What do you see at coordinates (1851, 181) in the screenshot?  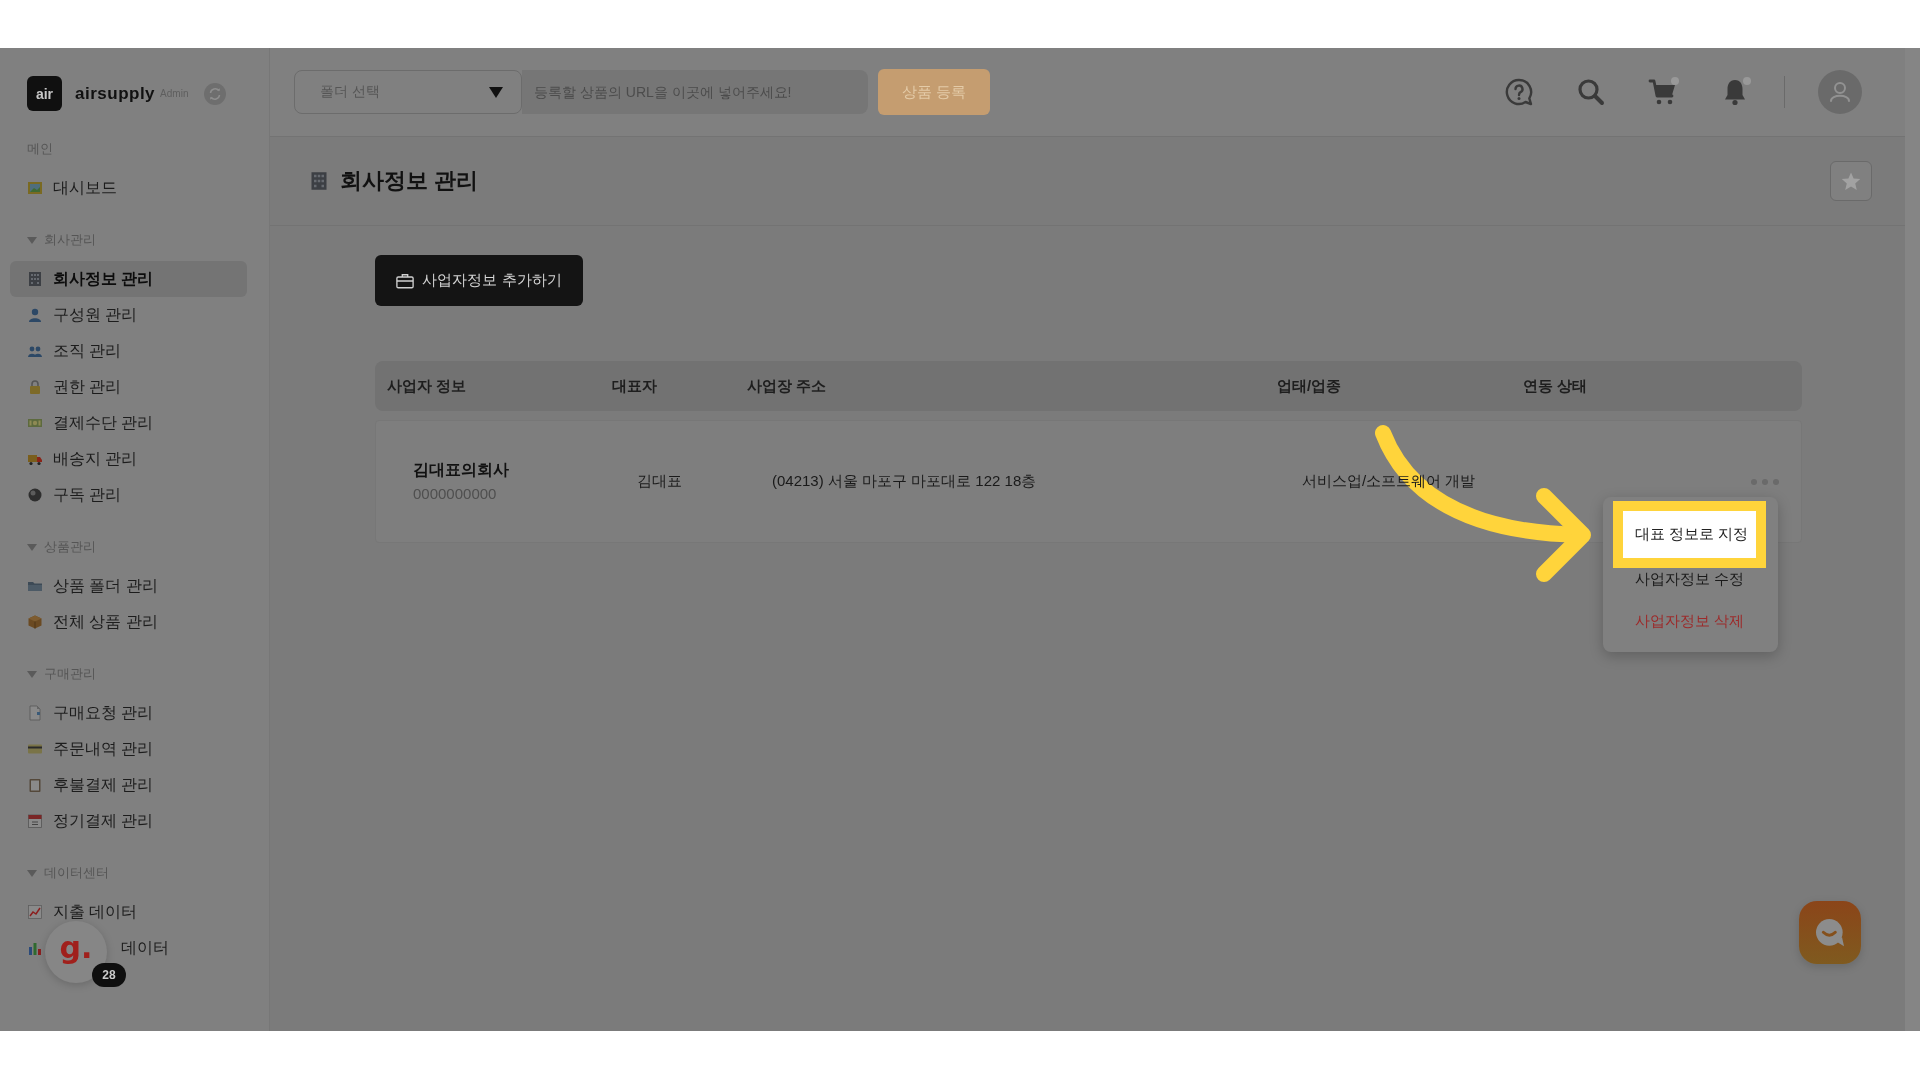 I see `favorite-button` at bounding box center [1851, 181].